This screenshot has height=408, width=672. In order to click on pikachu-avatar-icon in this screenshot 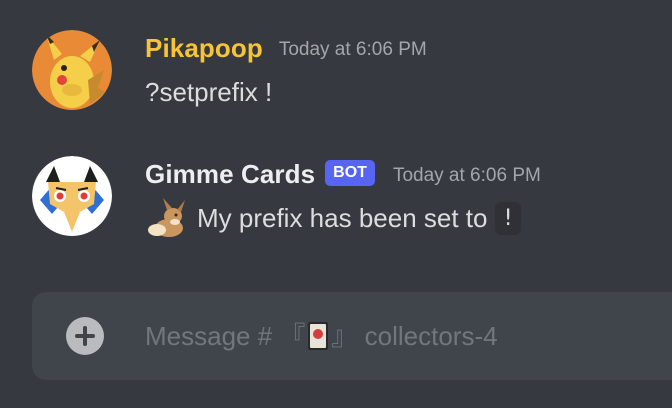, I will do `click(72, 70)`.